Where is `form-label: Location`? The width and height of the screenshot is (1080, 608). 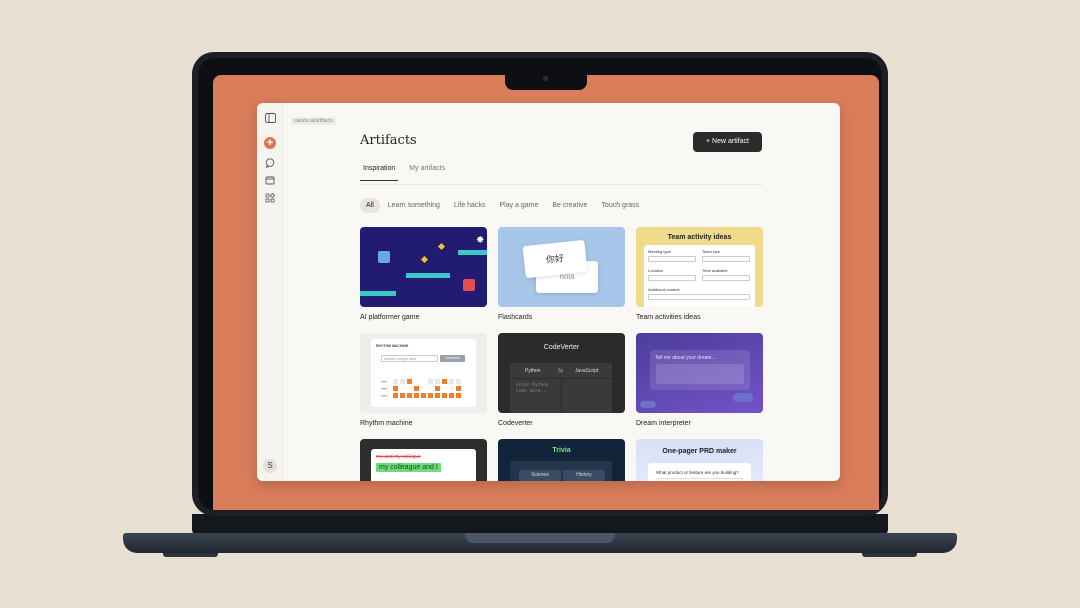
form-label: Location is located at coordinates (656, 270).